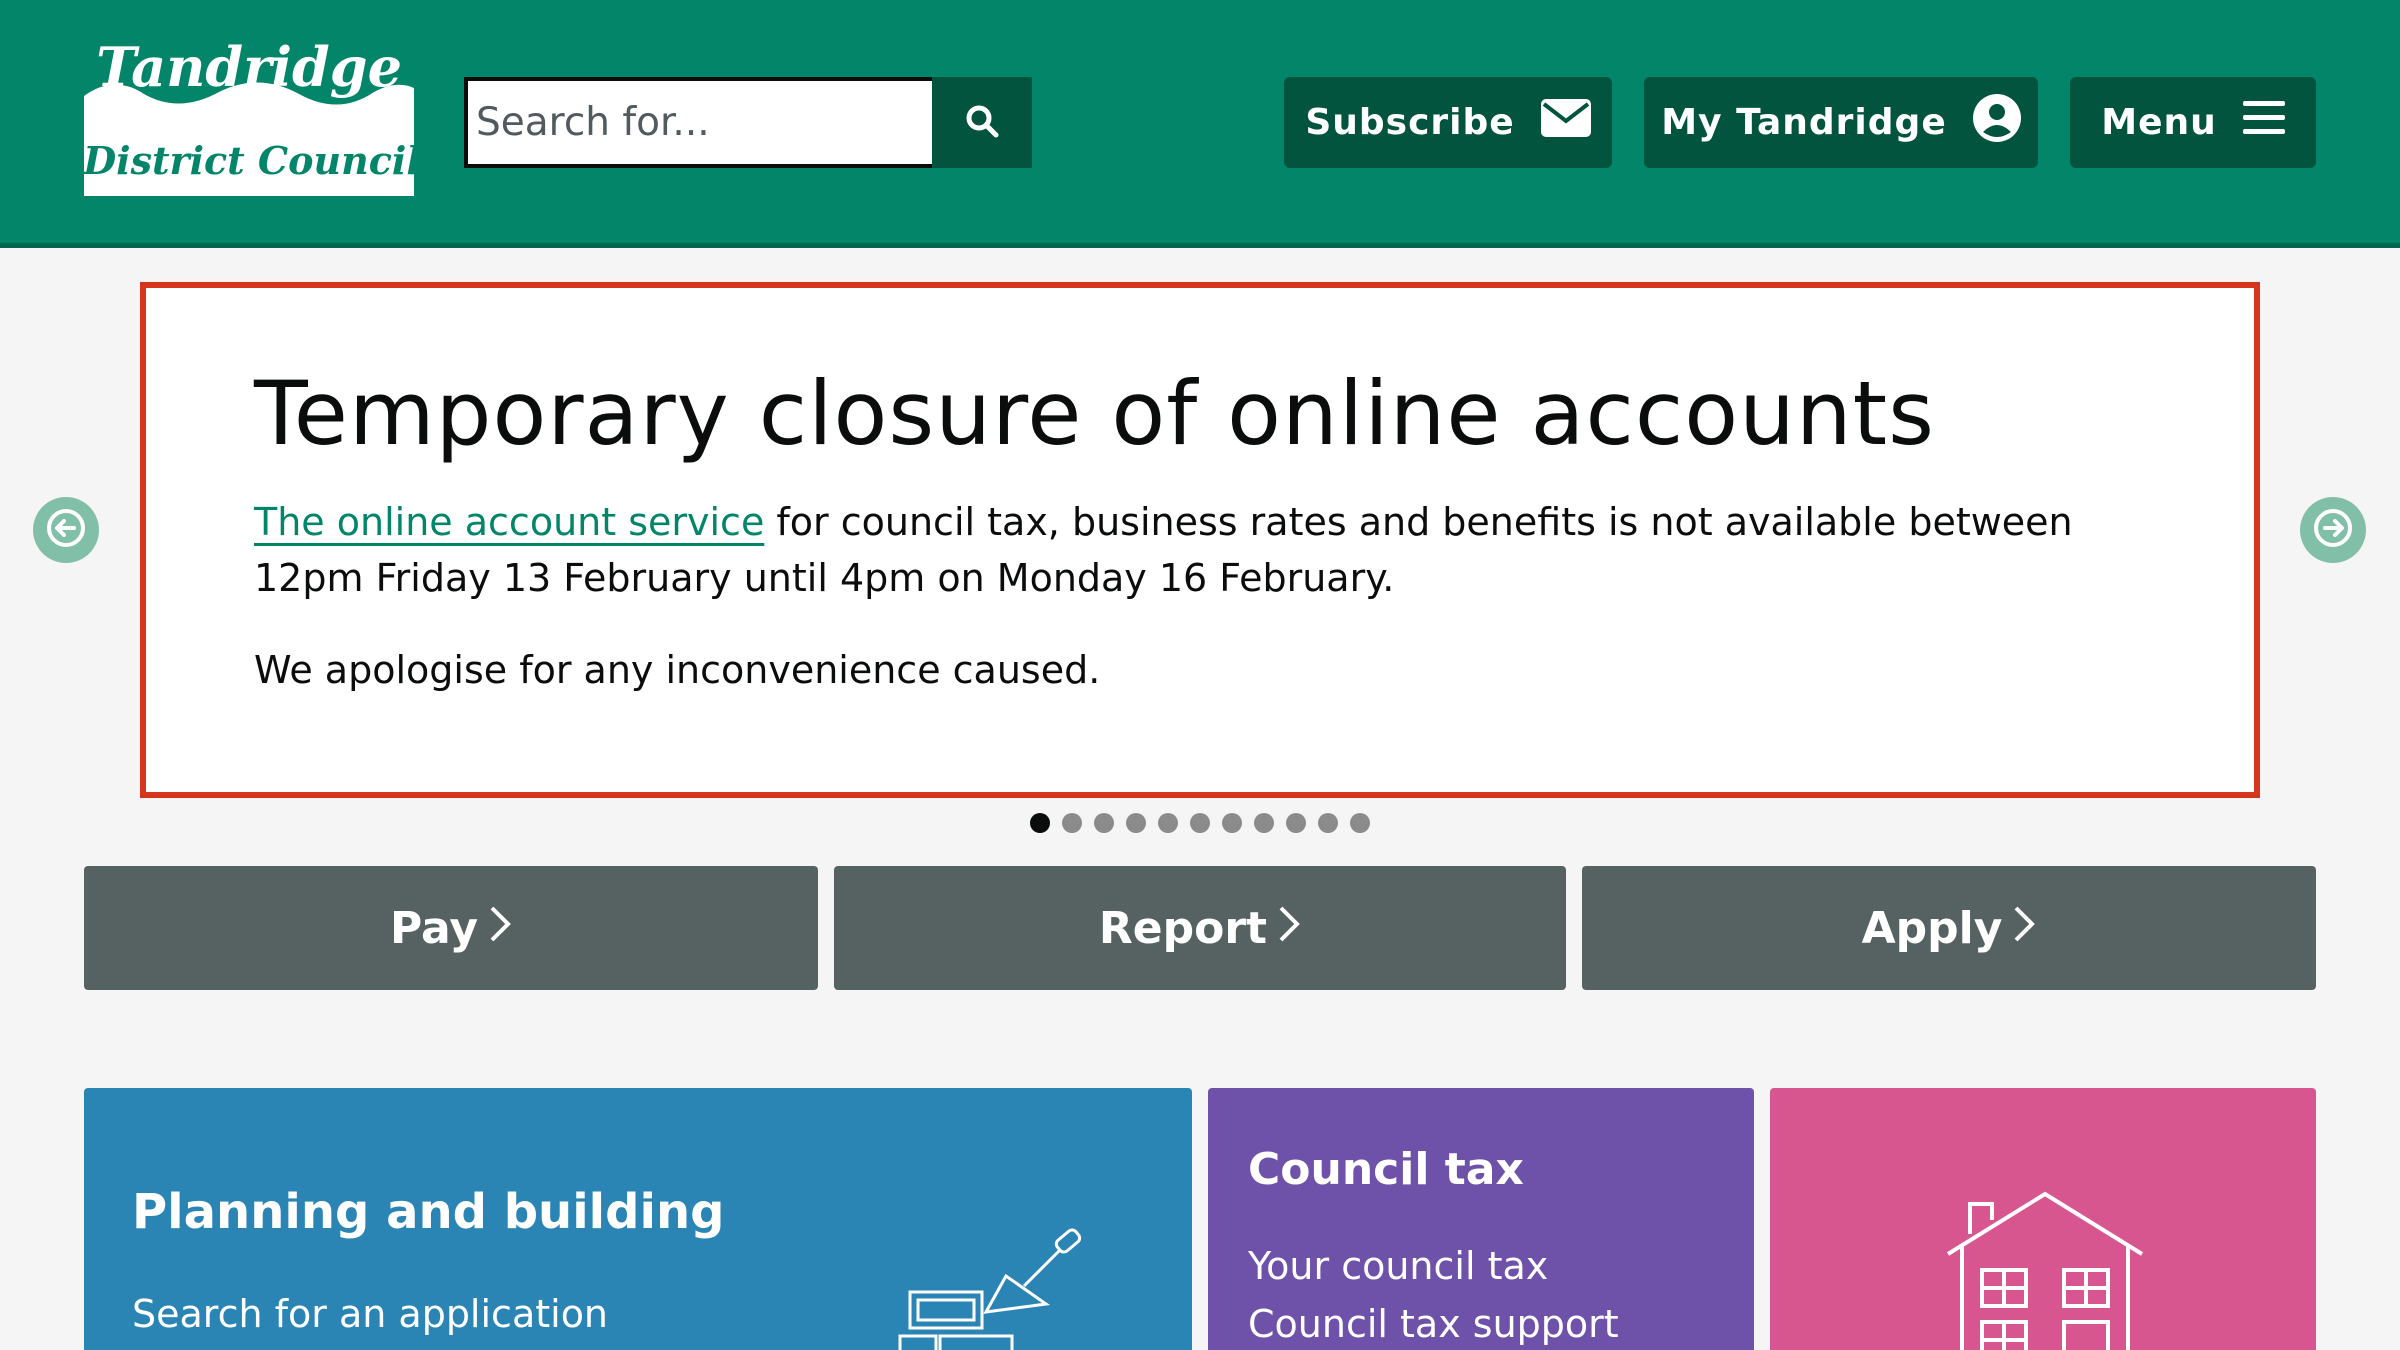 Image resolution: width=2400 pixels, height=1350 pixels. I want to click on subscribe-button: Subscribe, so click(1448, 122).